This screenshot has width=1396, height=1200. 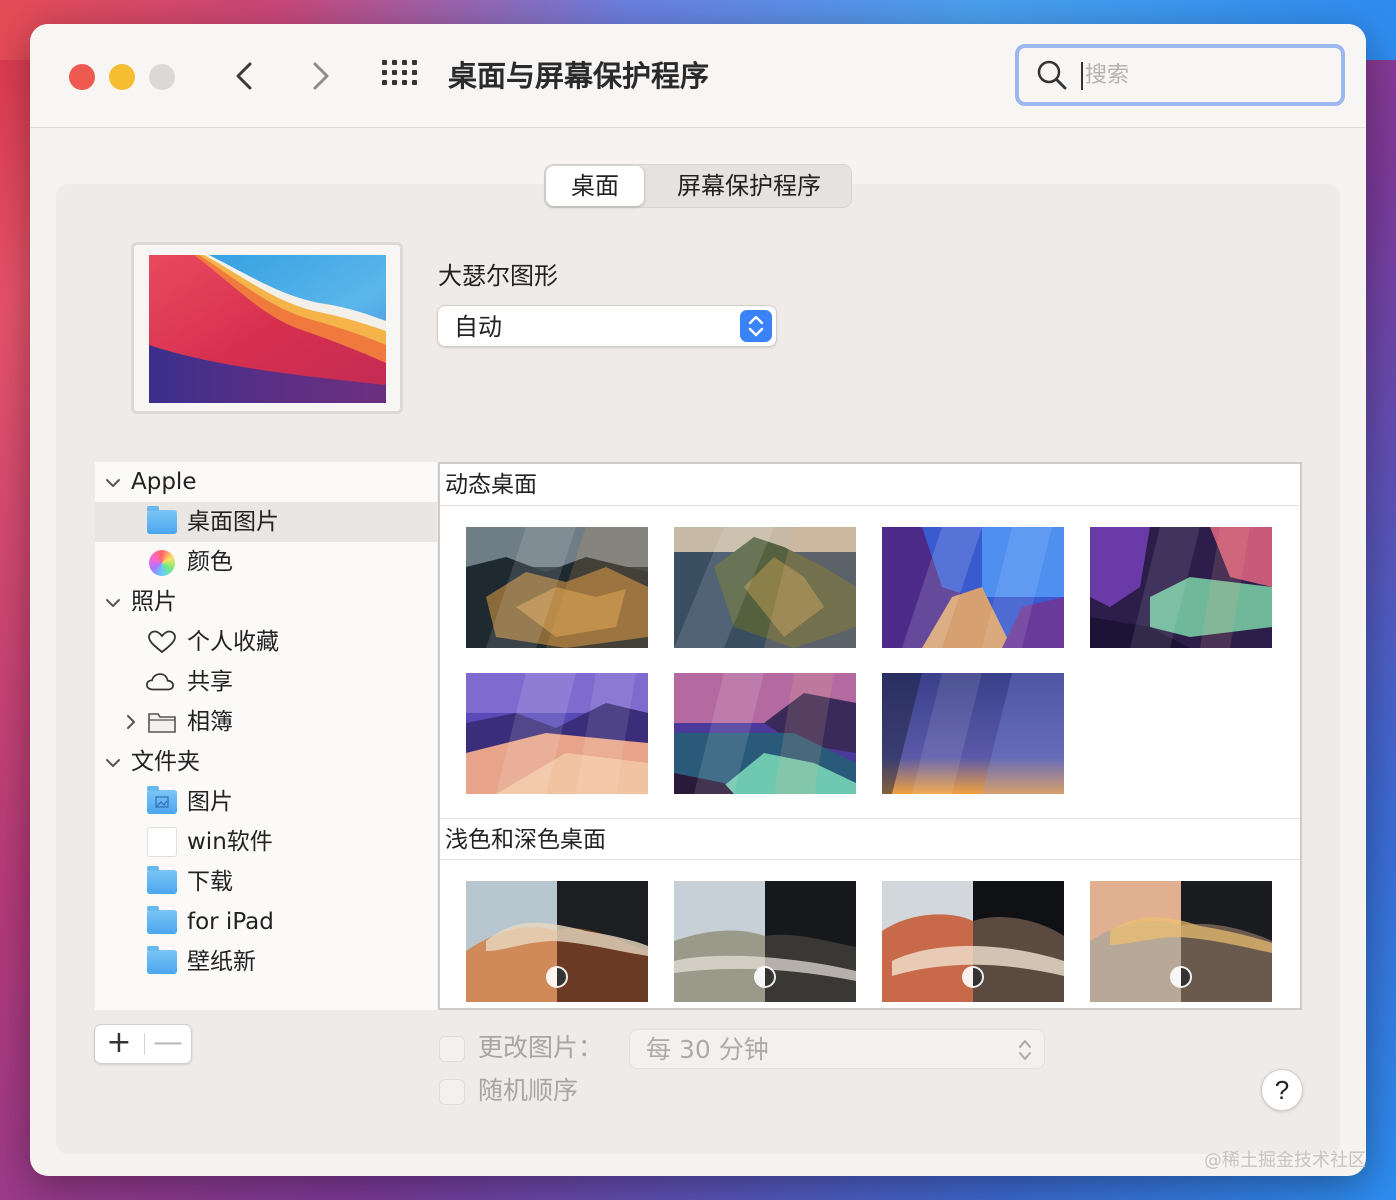 What do you see at coordinates (160, 682) in the screenshot?
I see `cloud-icon` at bounding box center [160, 682].